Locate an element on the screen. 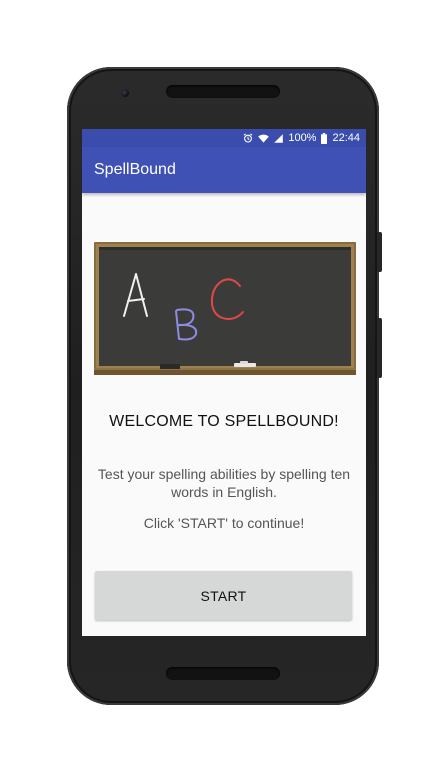 The image size is (448, 768). alarm-icon is located at coordinates (248, 138).